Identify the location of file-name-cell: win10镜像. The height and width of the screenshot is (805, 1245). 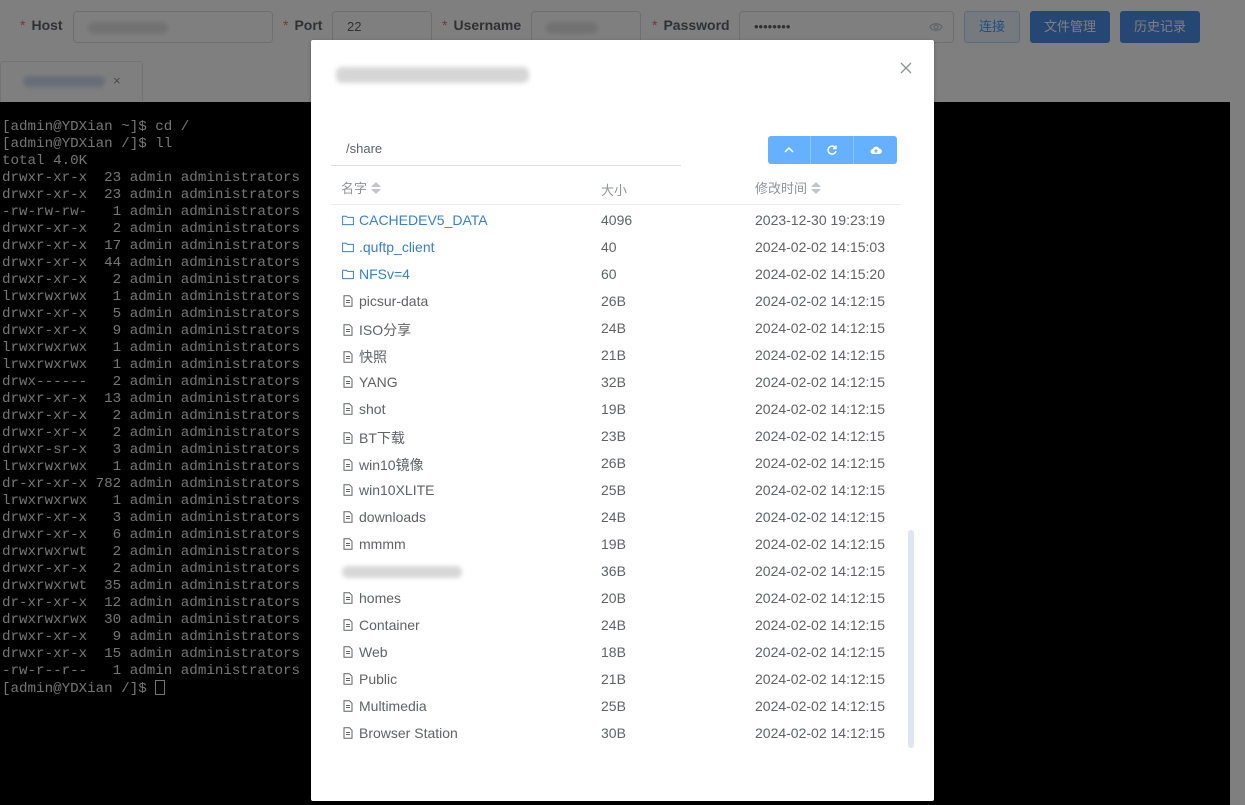
(383, 465).